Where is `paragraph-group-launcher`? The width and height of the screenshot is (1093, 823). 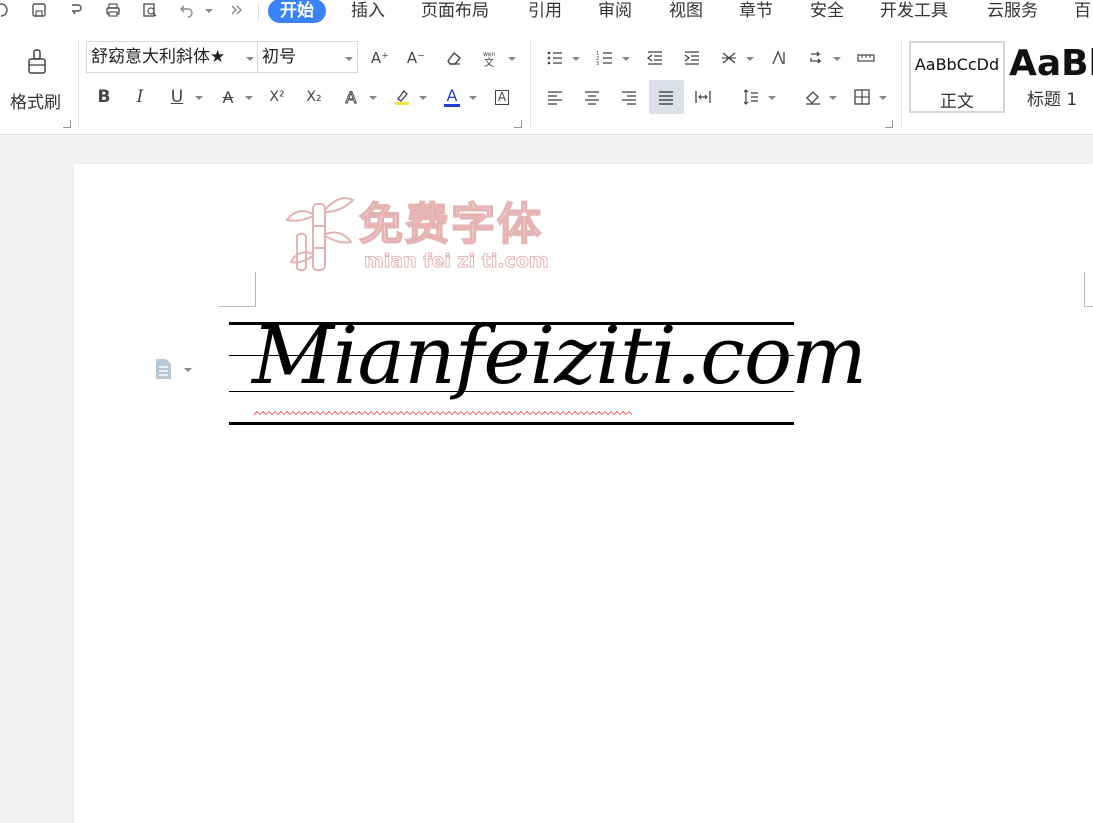
paragraph-group-launcher is located at coordinates (889, 124).